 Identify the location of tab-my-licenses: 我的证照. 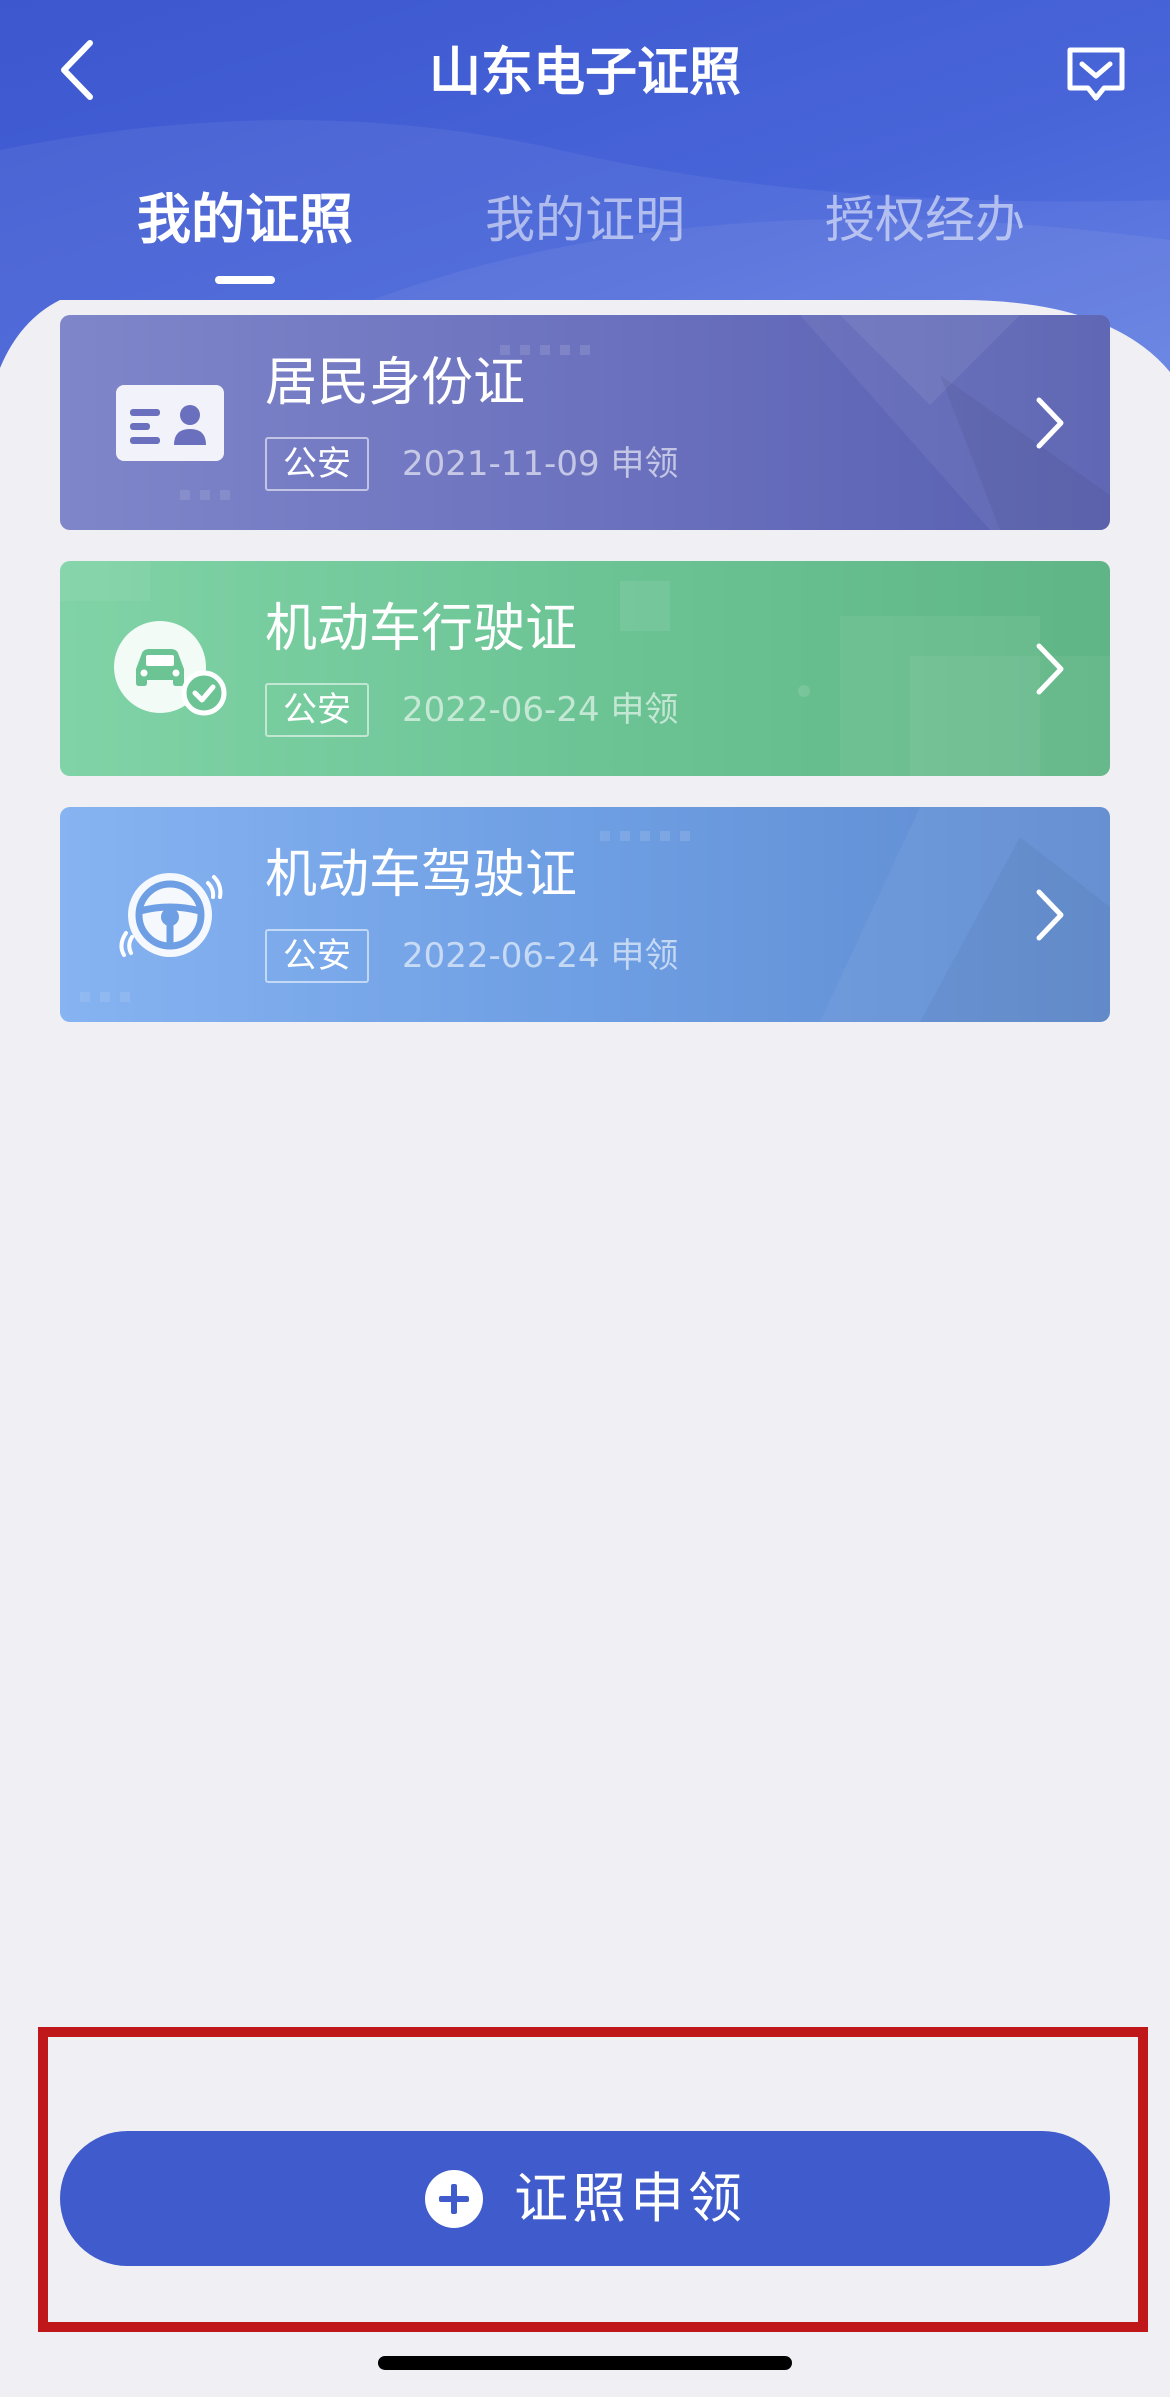
(245, 220).